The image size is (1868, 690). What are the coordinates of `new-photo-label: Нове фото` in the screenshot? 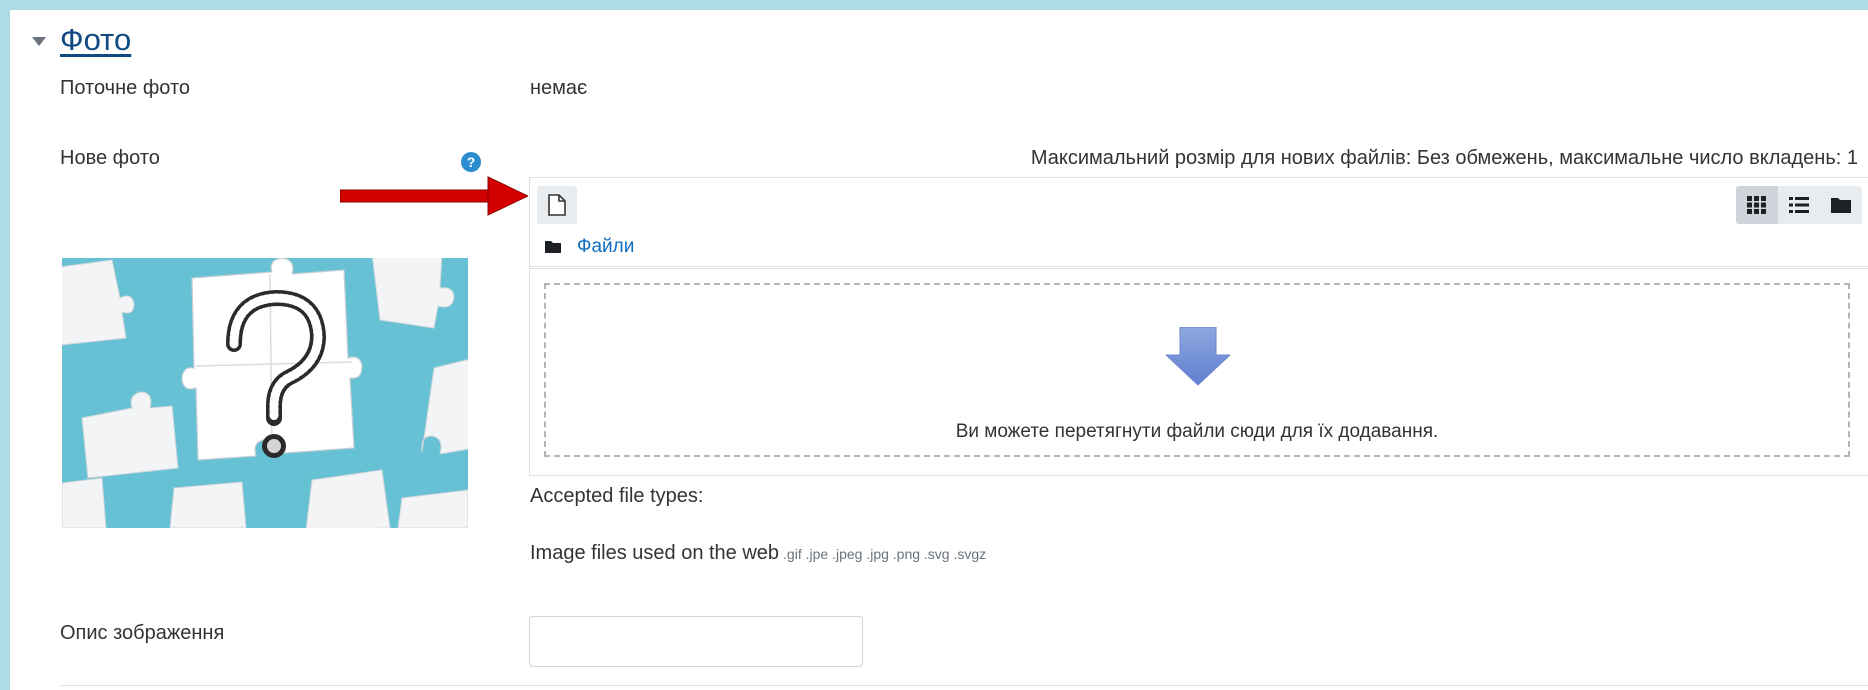 It's located at (110, 158).